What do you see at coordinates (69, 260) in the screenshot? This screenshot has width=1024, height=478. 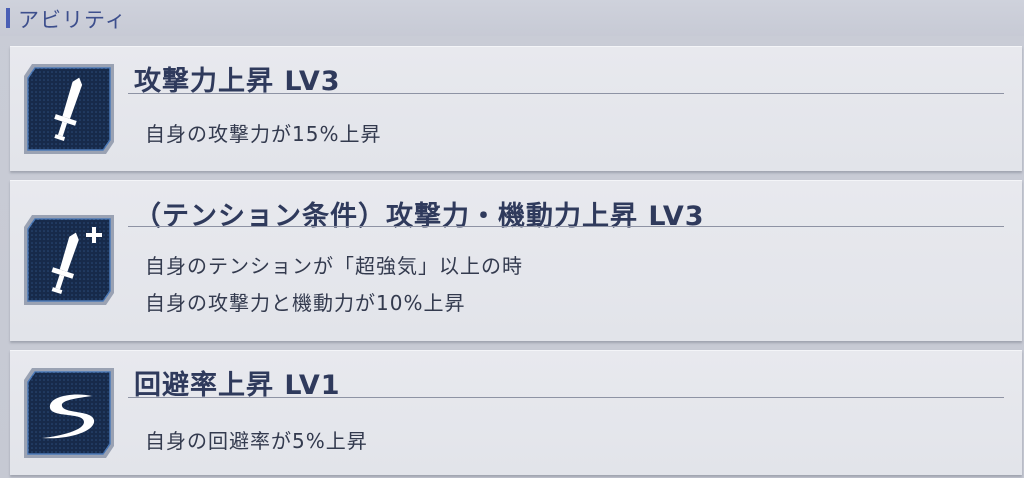 I see `sword-plus-icon` at bounding box center [69, 260].